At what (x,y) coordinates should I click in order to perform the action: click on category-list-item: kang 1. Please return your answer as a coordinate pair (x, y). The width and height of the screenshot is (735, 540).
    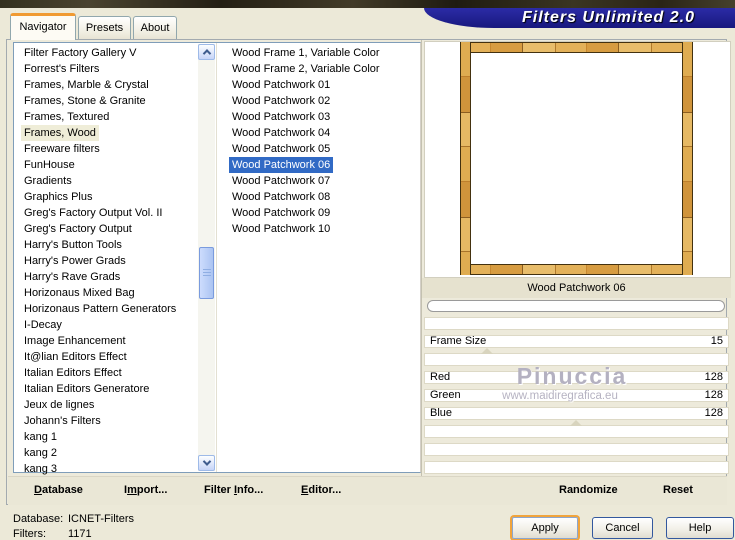
    Looking at the image, I should click on (40, 437).